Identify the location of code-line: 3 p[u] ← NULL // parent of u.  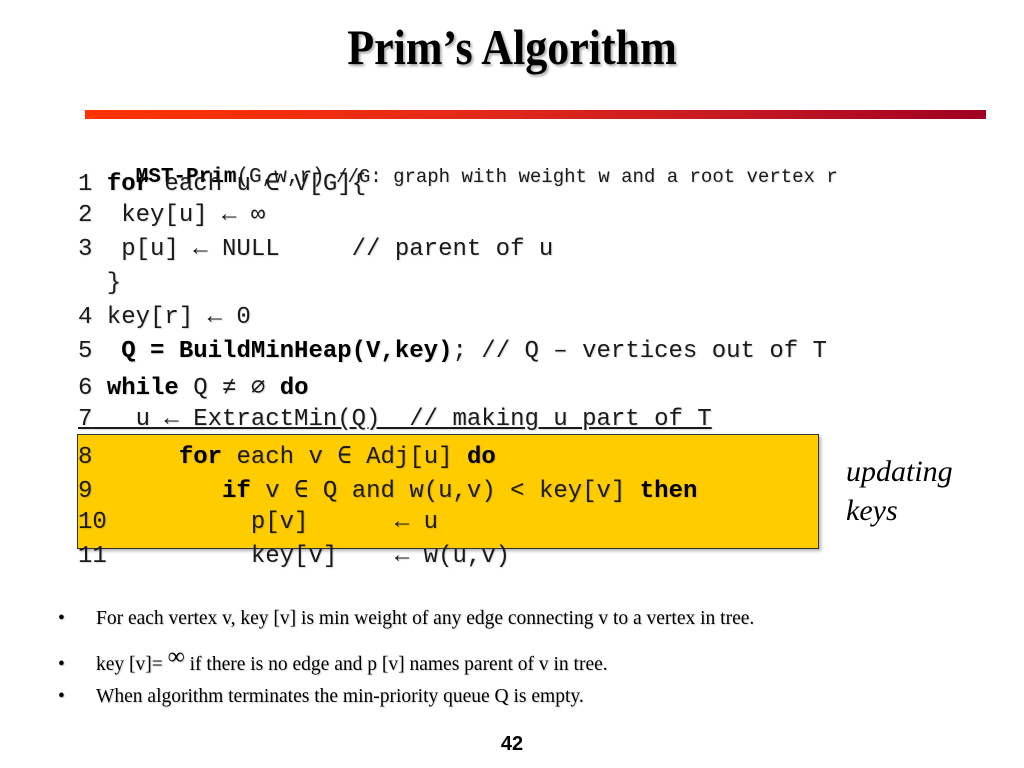
(315, 249).